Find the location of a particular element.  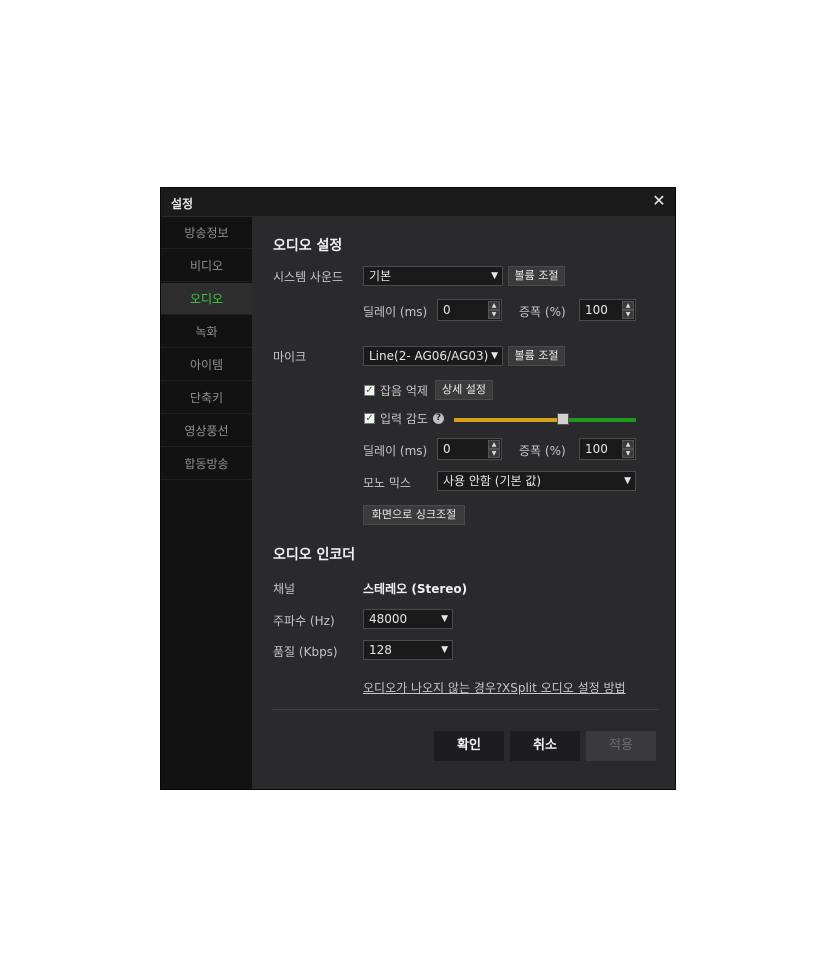

sidebar-item-joint-broadcast: 합동방송 is located at coordinates (206, 464).